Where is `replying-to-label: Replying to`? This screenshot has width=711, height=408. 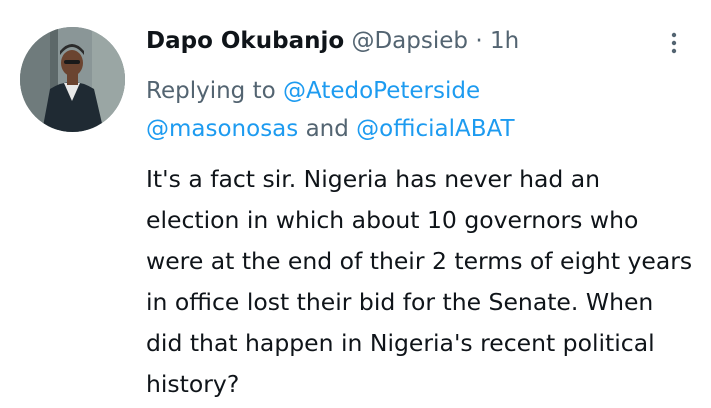
replying-to-label: Replying to is located at coordinates (214, 91).